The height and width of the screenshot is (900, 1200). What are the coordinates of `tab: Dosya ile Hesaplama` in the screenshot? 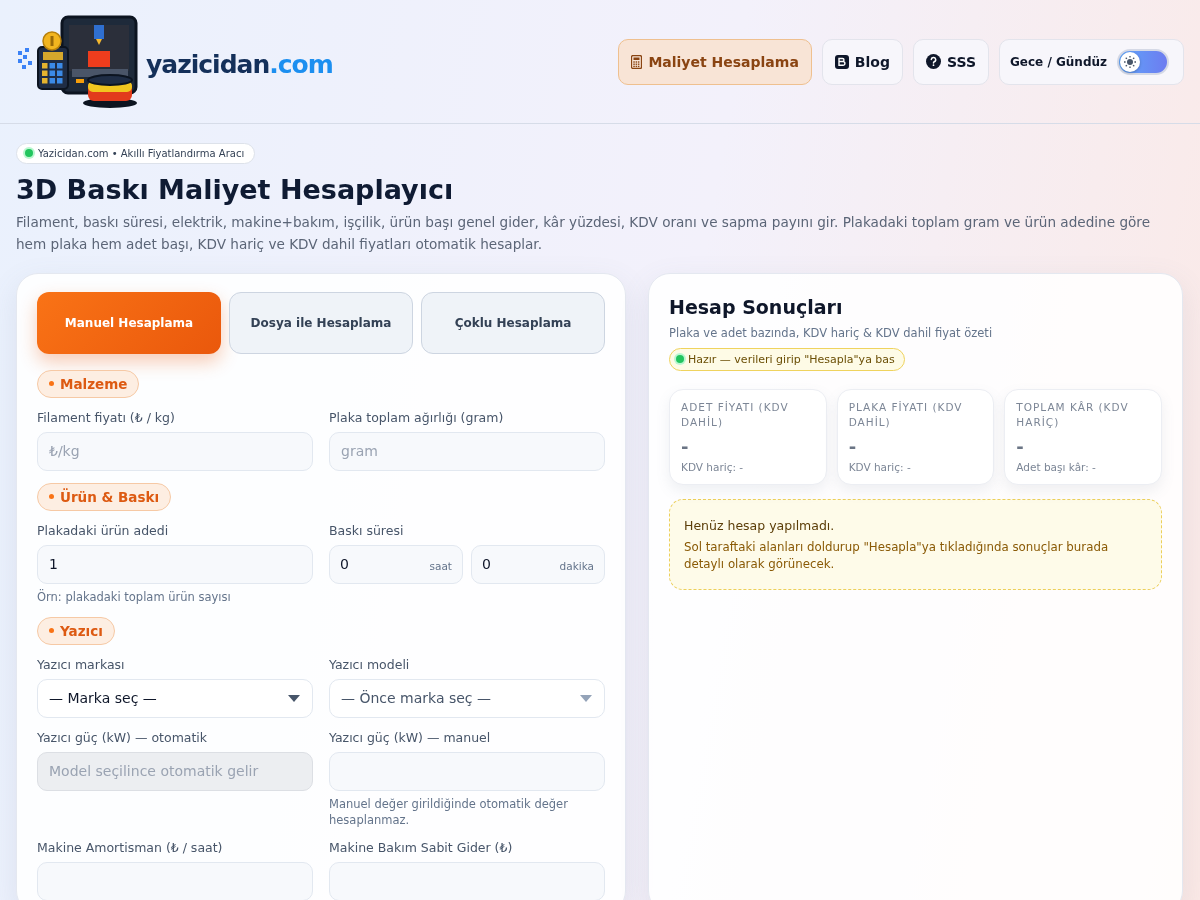 It's located at (321, 322).